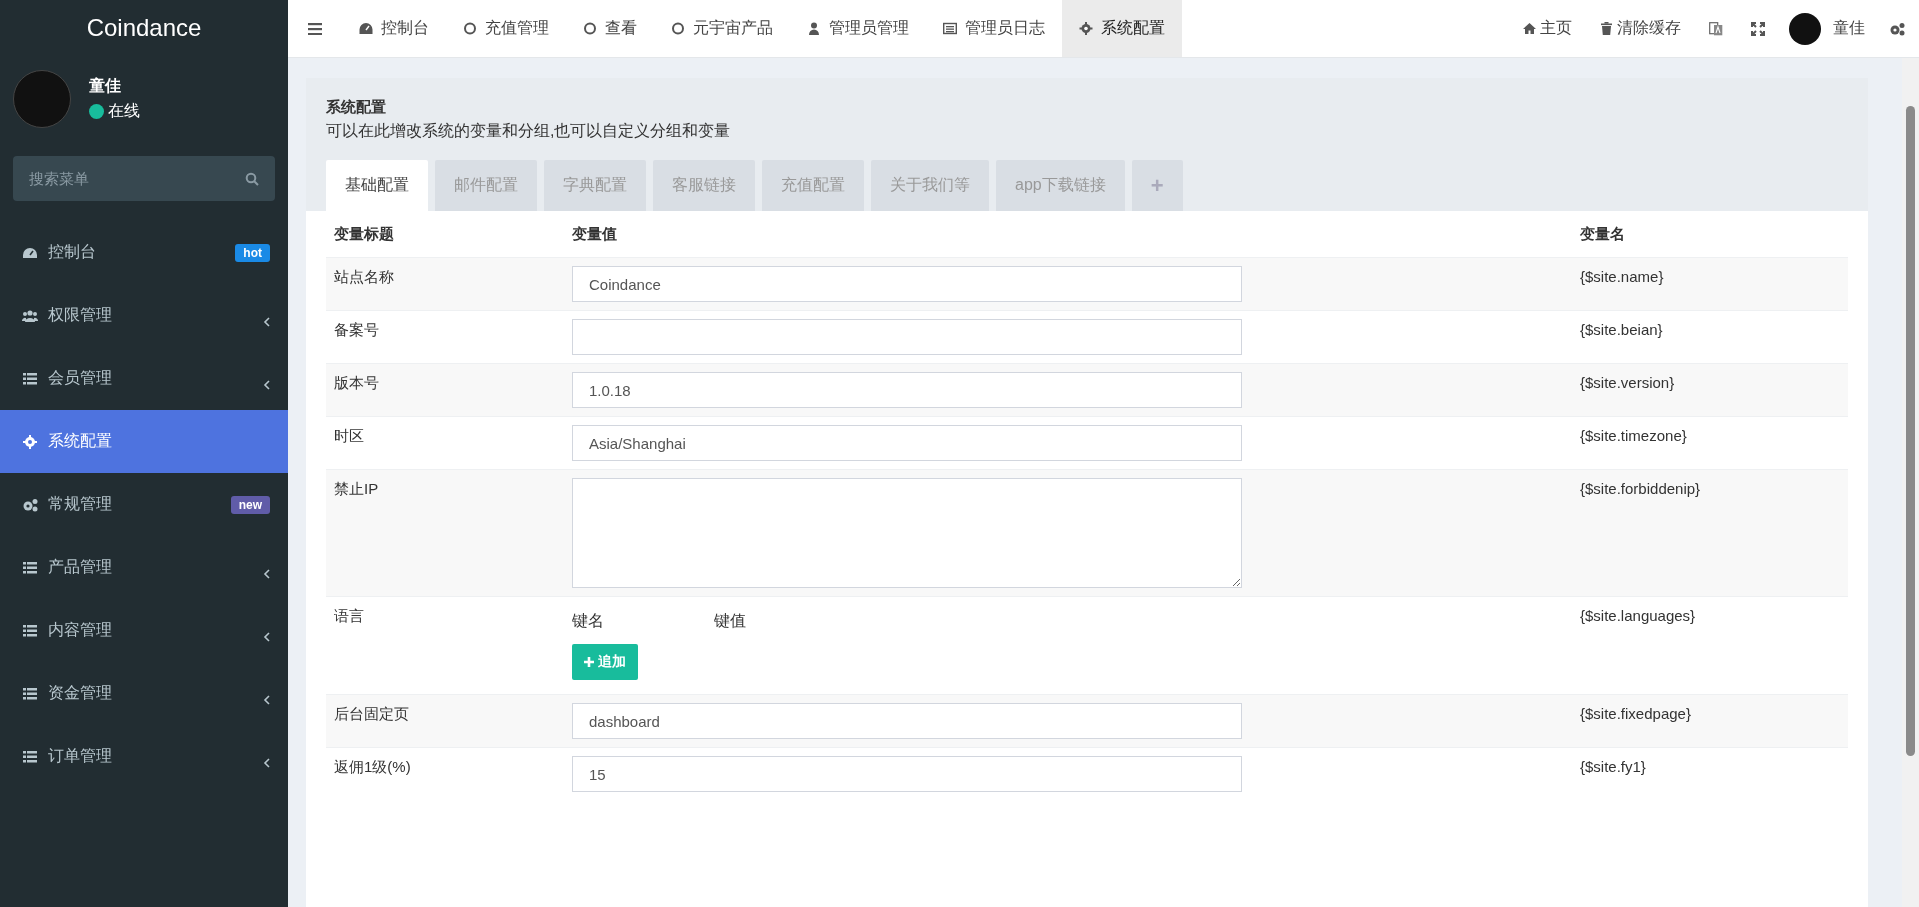  Describe the element at coordinates (907, 390) in the screenshot. I see `input-field: 1.0.18` at that location.